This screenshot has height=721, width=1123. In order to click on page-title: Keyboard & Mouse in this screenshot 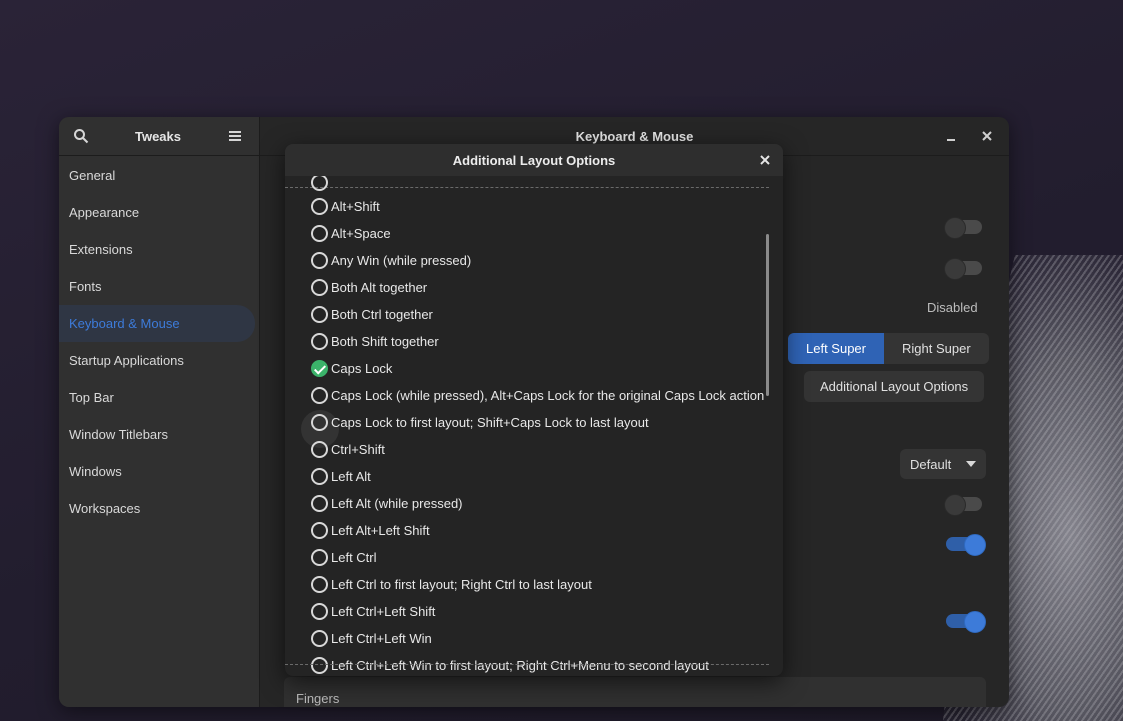, I will do `click(634, 136)`.